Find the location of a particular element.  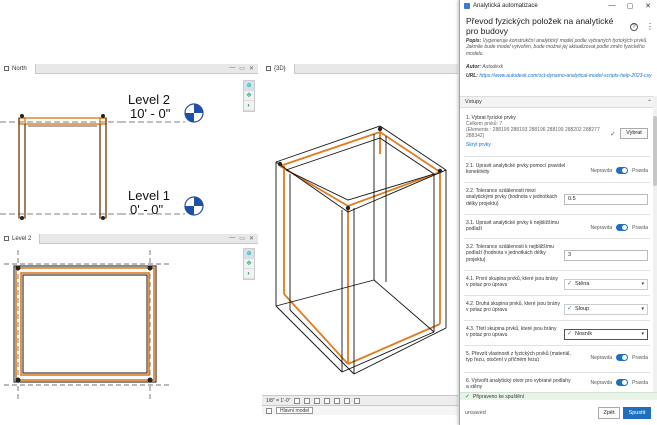

crop-icon is located at coordinates (337, 400).